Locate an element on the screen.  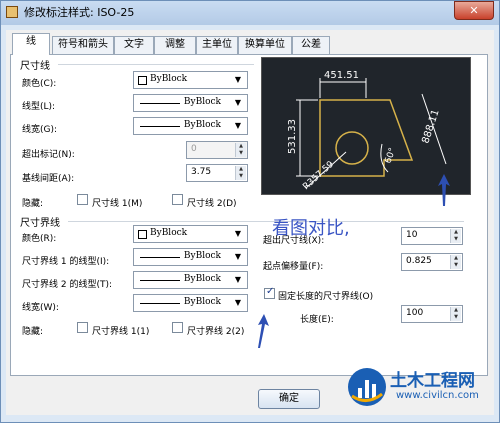
baseline-spacing-label: 基线间距(A): is located at coordinates (48, 179).